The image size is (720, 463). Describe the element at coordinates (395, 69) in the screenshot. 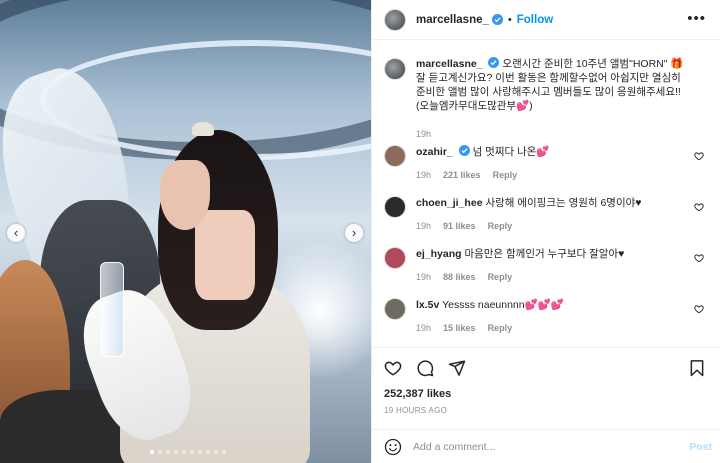

I see `caption-avatar` at that location.